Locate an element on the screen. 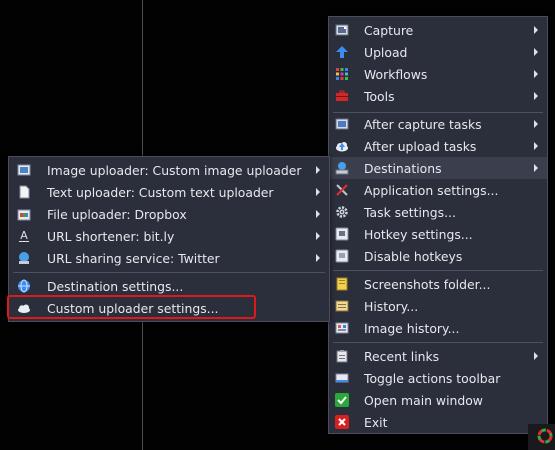  svg-text: A is located at coordinates (24, 235).